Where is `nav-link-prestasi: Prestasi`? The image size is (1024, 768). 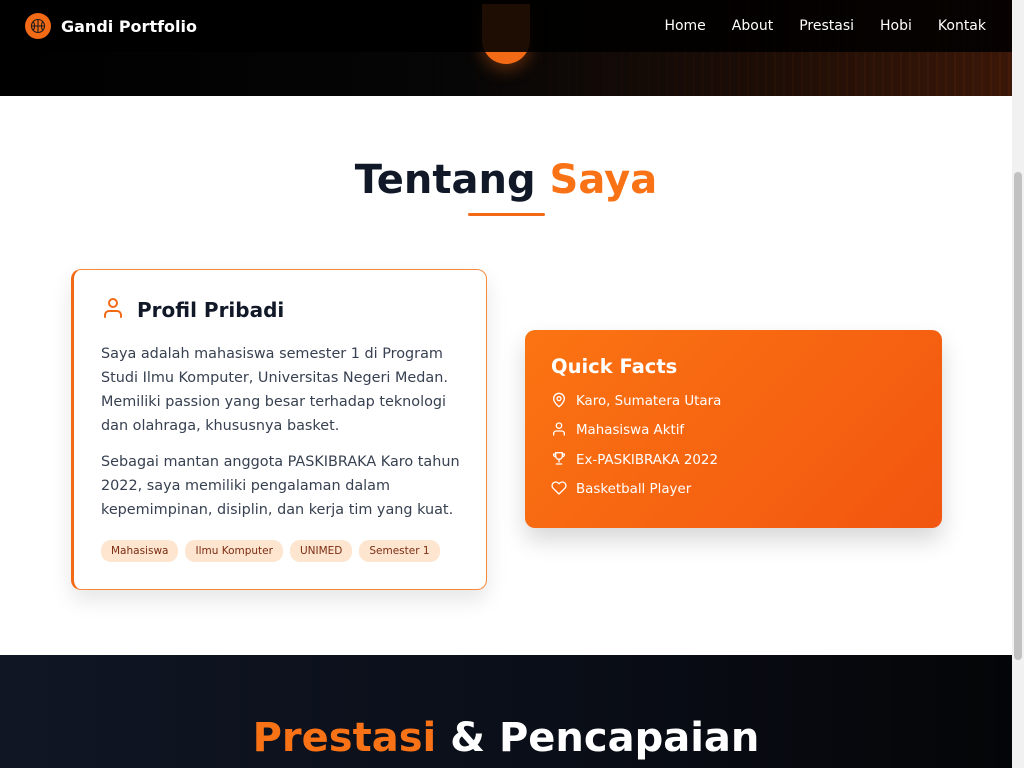 nav-link-prestasi: Prestasi is located at coordinates (826, 26).